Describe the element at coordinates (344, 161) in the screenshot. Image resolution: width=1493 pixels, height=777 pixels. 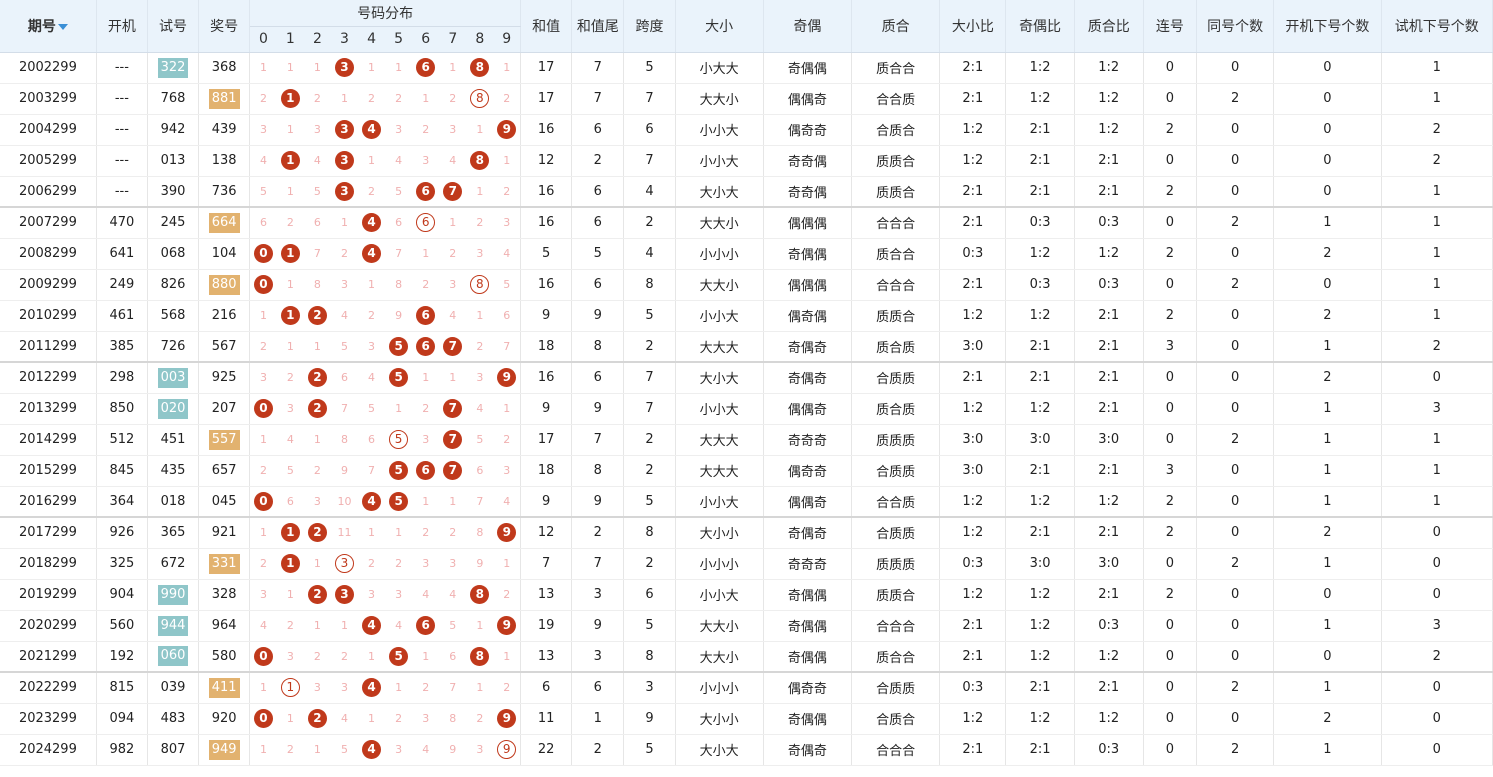
I see `dist-cell-3: 3` at that location.